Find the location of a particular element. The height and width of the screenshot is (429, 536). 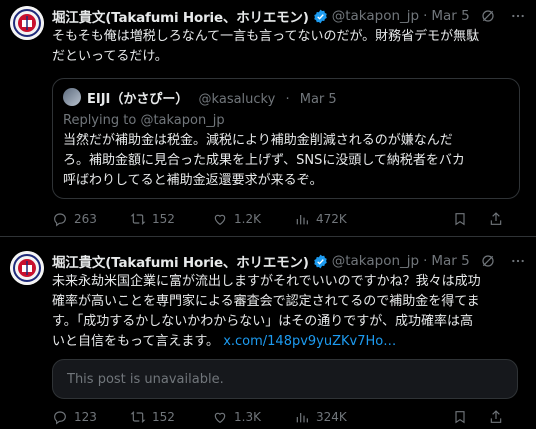

view-count: 324K is located at coordinates (331, 417).